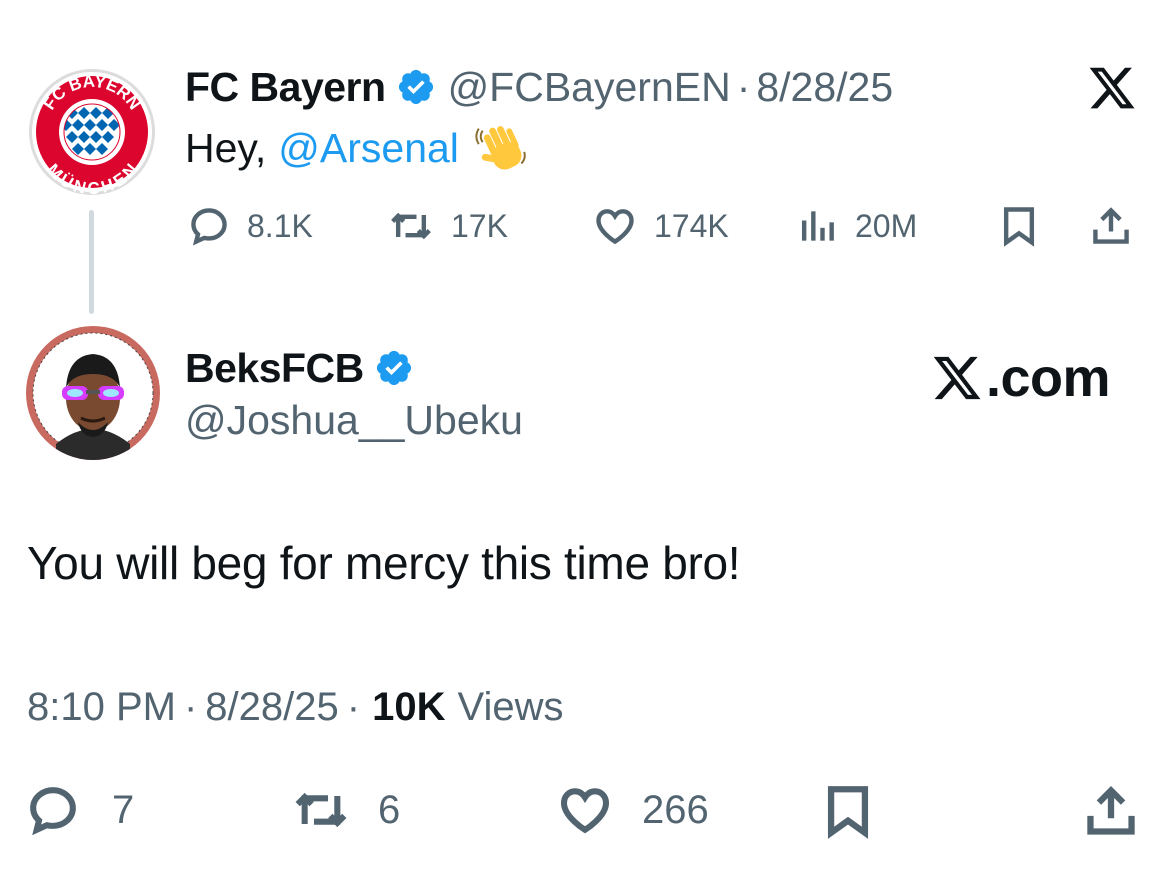 Image resolution: width=1169 pixels, height=893 pixels. What do you see at coordinates (101, 707) in the screenshot?
I see `tweet-time: 8:10 PM` at bounding box center [101, 707].